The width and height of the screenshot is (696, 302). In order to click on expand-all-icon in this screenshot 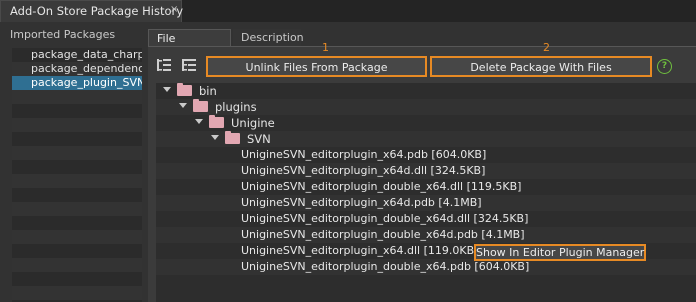, I will do `click(164, 65)`.